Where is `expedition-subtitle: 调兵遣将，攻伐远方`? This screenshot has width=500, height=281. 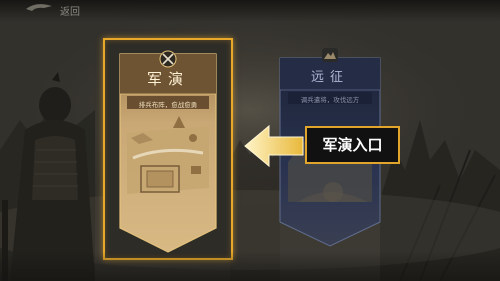
expedition-subtitle: 调兵遣将，攻伐远方 is located at coordinates (330, 100).